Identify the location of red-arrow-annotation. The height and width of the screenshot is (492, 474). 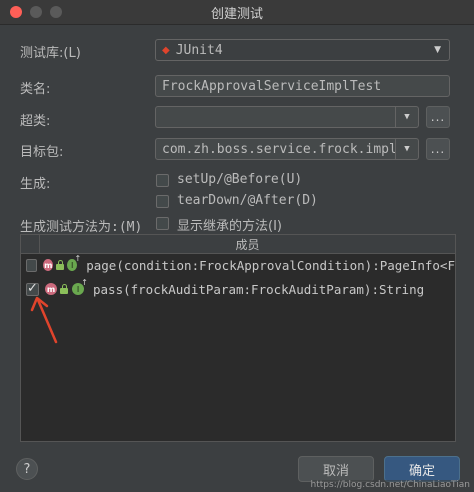
(44, 320).